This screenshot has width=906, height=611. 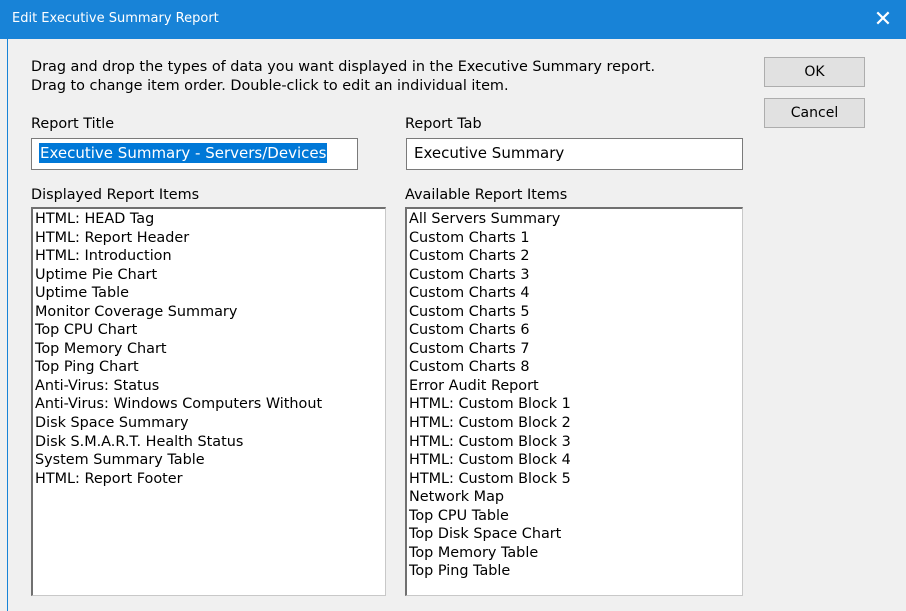 I want to click on list-item: HTML: Report Header, so click(x=210, y=238).